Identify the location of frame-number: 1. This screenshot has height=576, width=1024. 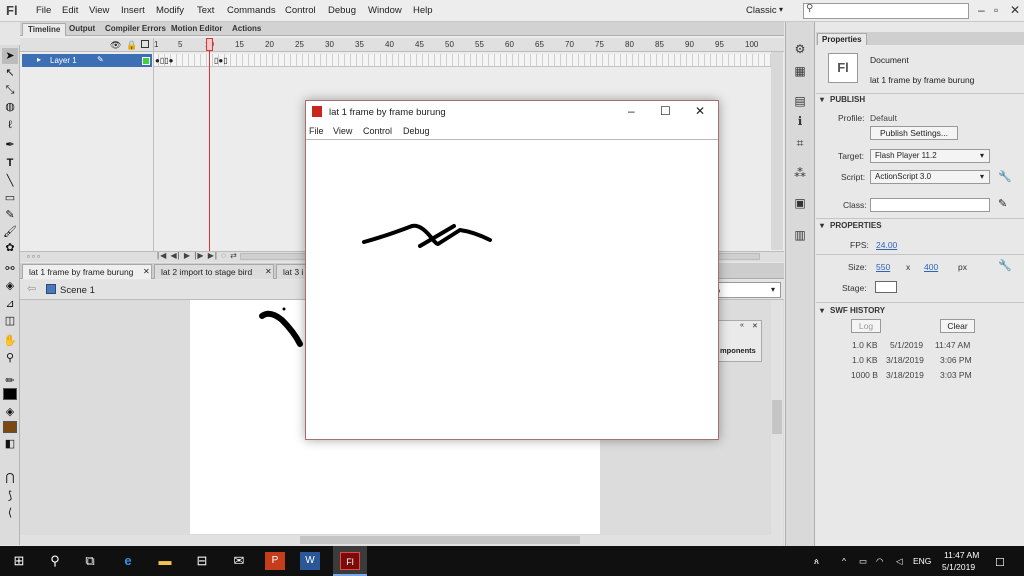
(156, 44).